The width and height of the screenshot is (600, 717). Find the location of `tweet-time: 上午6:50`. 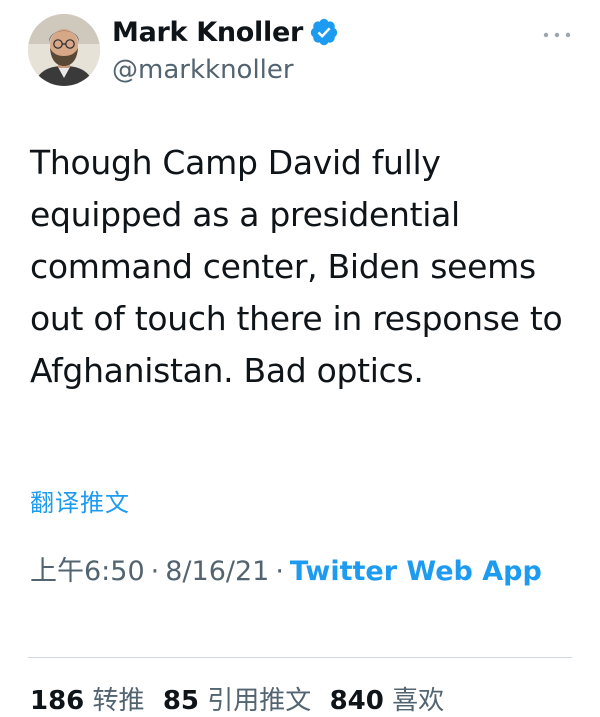

tweet-time: 上午6:50 is located at coordinates (87, 571).